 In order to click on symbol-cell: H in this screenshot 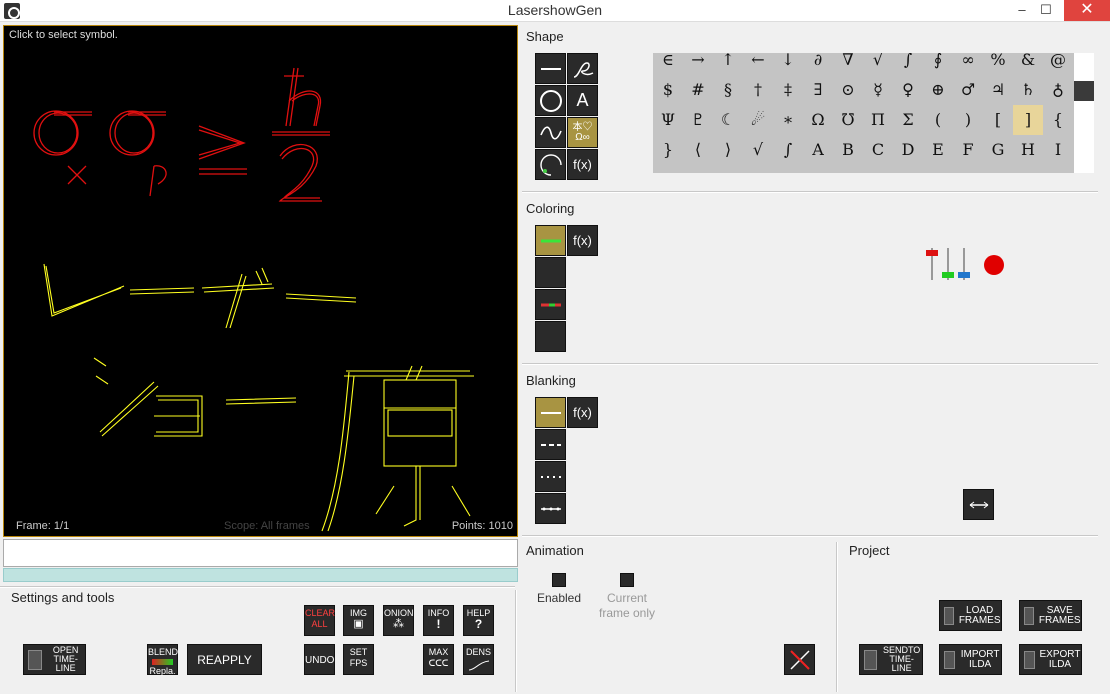, I will do `click(1028, 150)`.